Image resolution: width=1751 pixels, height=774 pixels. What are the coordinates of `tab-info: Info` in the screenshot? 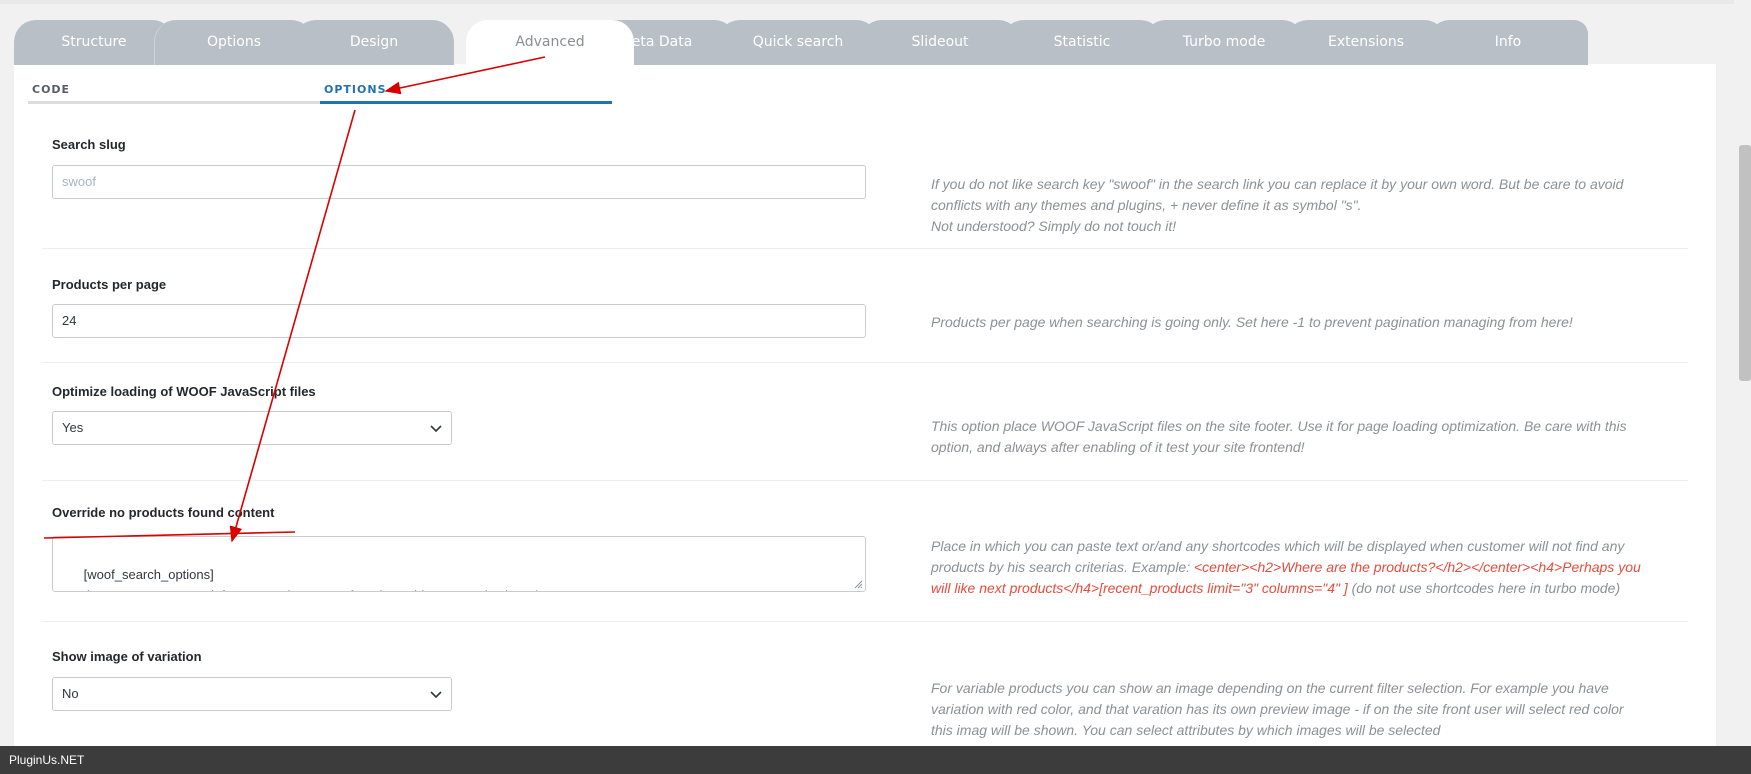 It's located at (1508, 42).